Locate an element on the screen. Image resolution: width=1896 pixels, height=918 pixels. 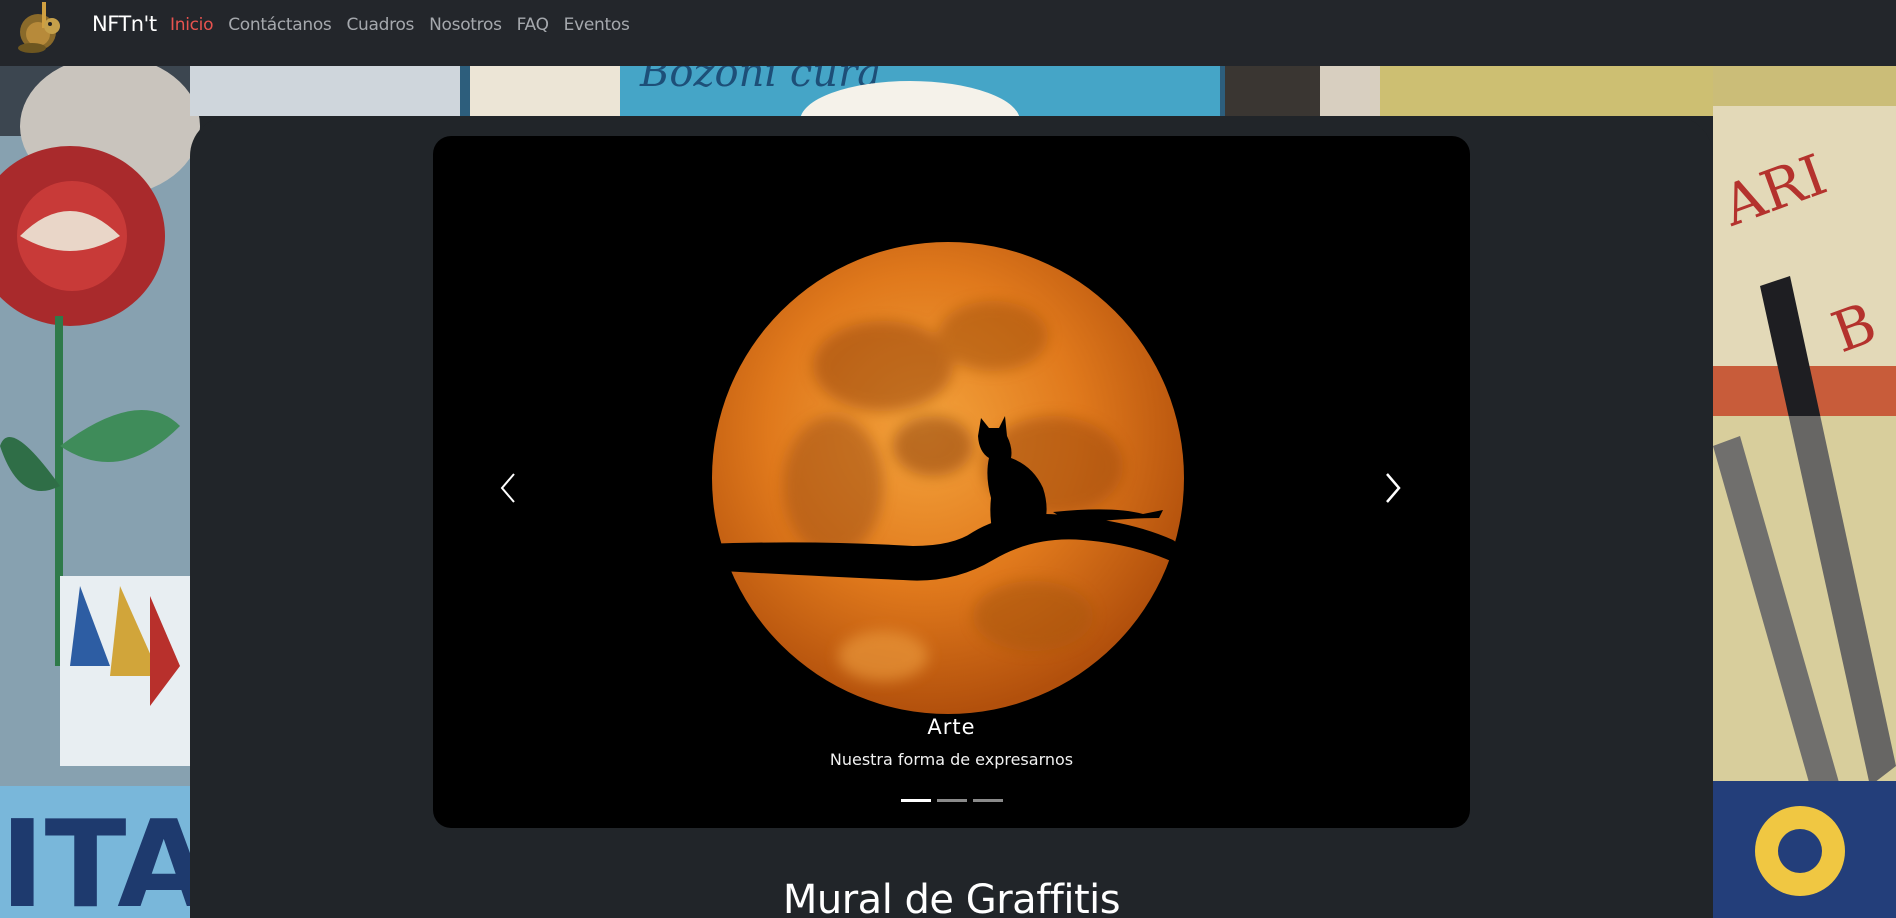
carousel-prev-button is located at coordinates (508, 488).